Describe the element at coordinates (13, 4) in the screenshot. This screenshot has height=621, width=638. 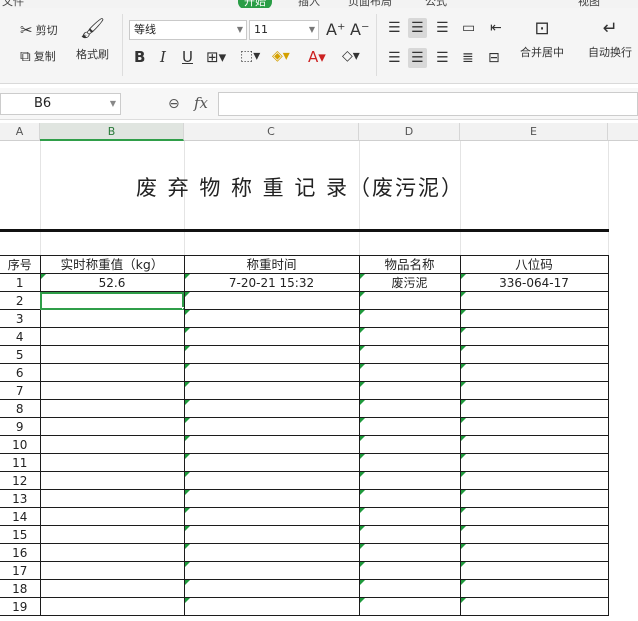
I see `menu-tab-file: 文件` at that location.